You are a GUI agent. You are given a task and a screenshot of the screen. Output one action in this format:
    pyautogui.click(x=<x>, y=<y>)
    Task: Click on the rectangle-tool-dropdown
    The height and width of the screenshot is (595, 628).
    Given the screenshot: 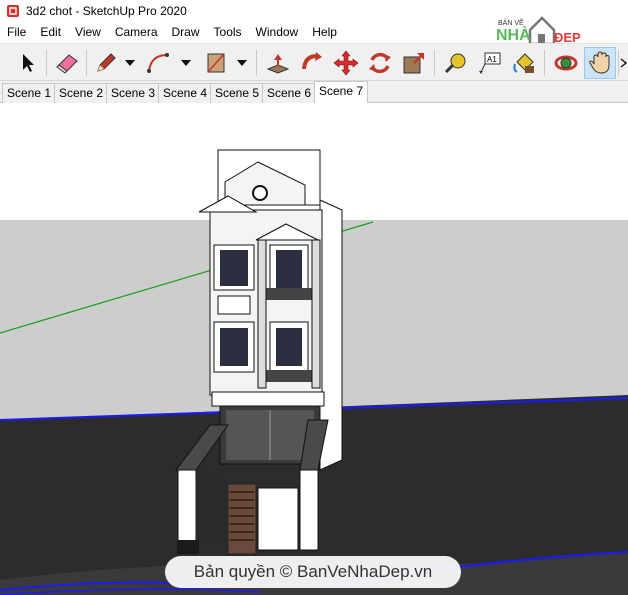 What is the action you would take?
    pyautogui.click(x=242, y=63)
    